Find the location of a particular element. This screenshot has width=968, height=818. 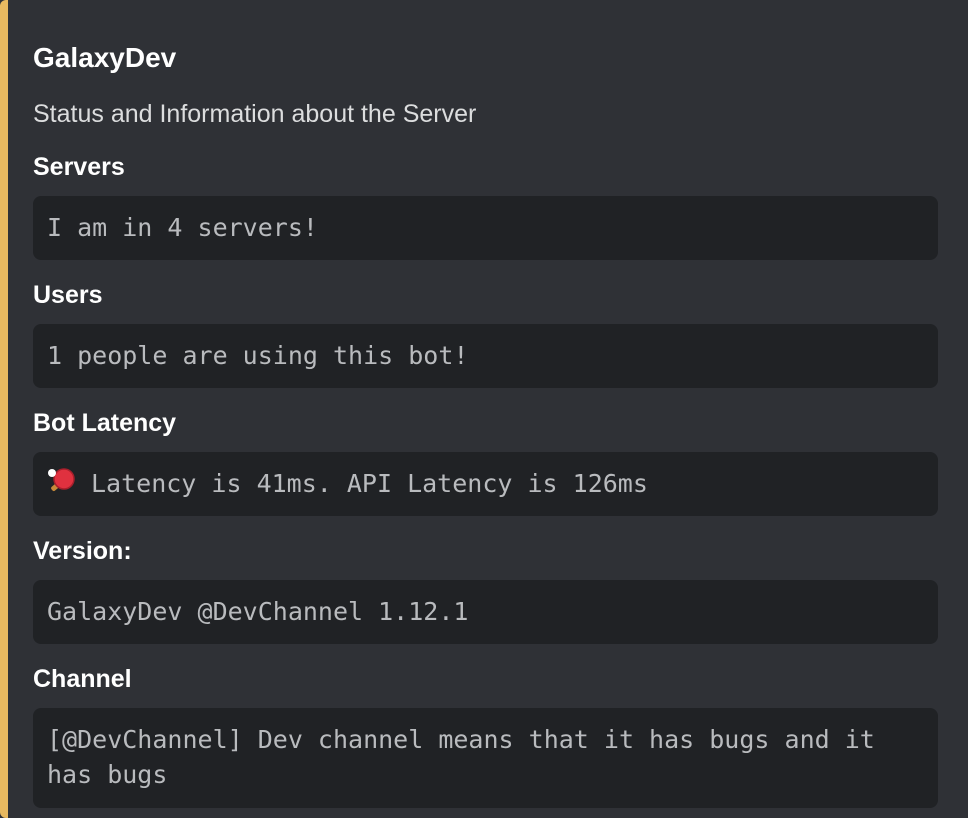

field-value-version: GalaxyDev @DevChannel 1.12.1 is located at coordinates (485, 612).